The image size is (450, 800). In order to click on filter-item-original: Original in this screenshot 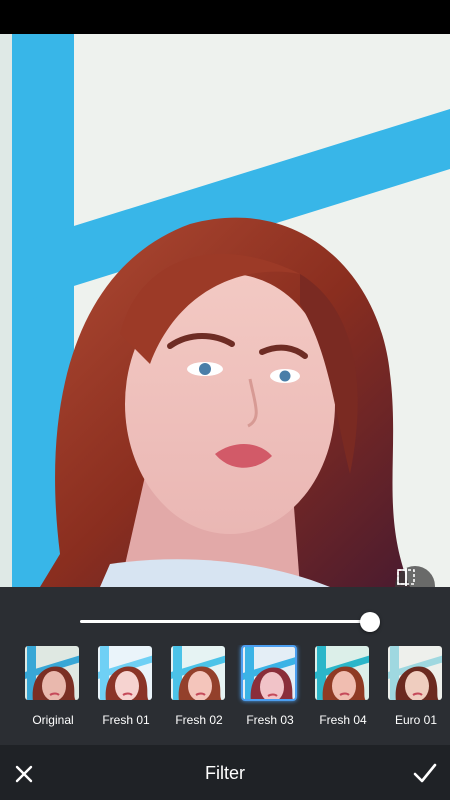, I will do `click(53, 686)`.